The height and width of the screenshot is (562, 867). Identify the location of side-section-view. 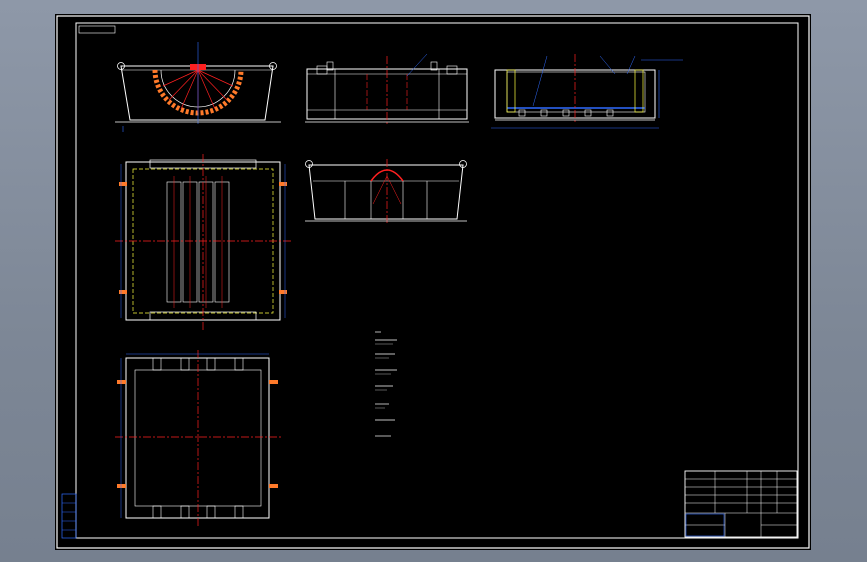
(587, 91).